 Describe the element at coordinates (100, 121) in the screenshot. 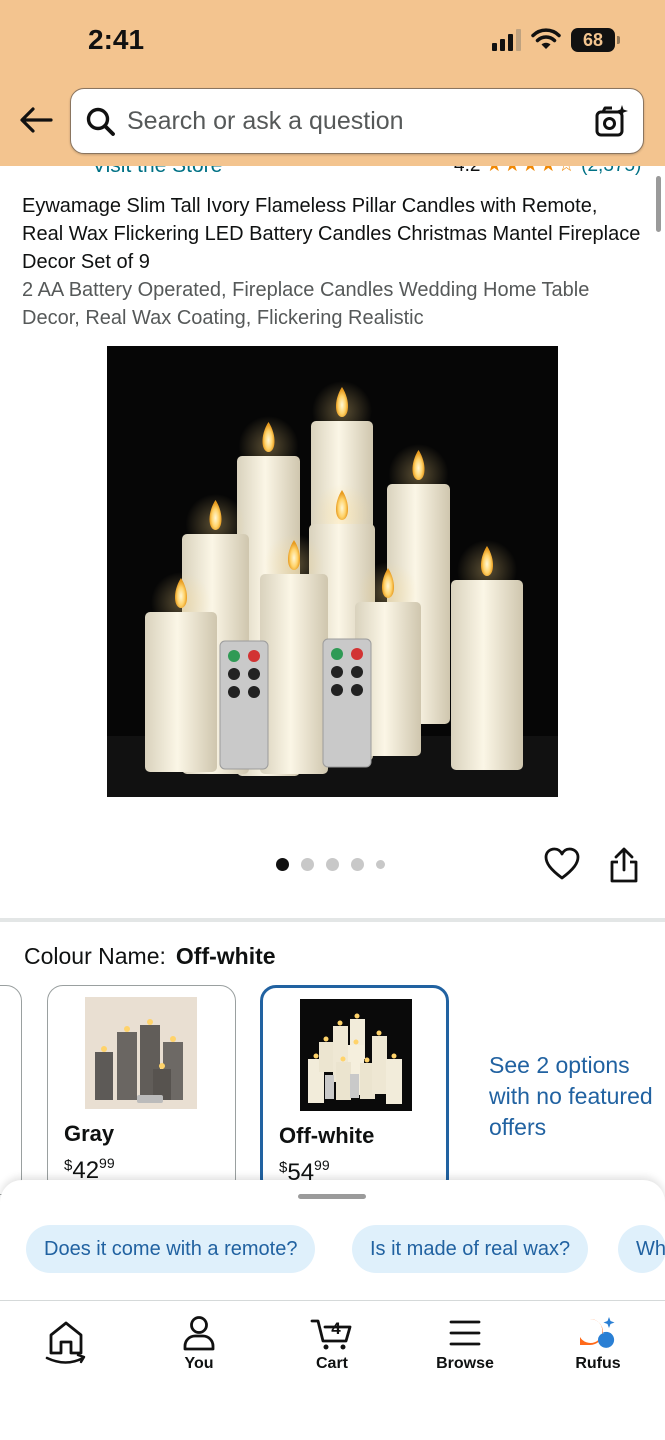

I see `search-icon` at that location.